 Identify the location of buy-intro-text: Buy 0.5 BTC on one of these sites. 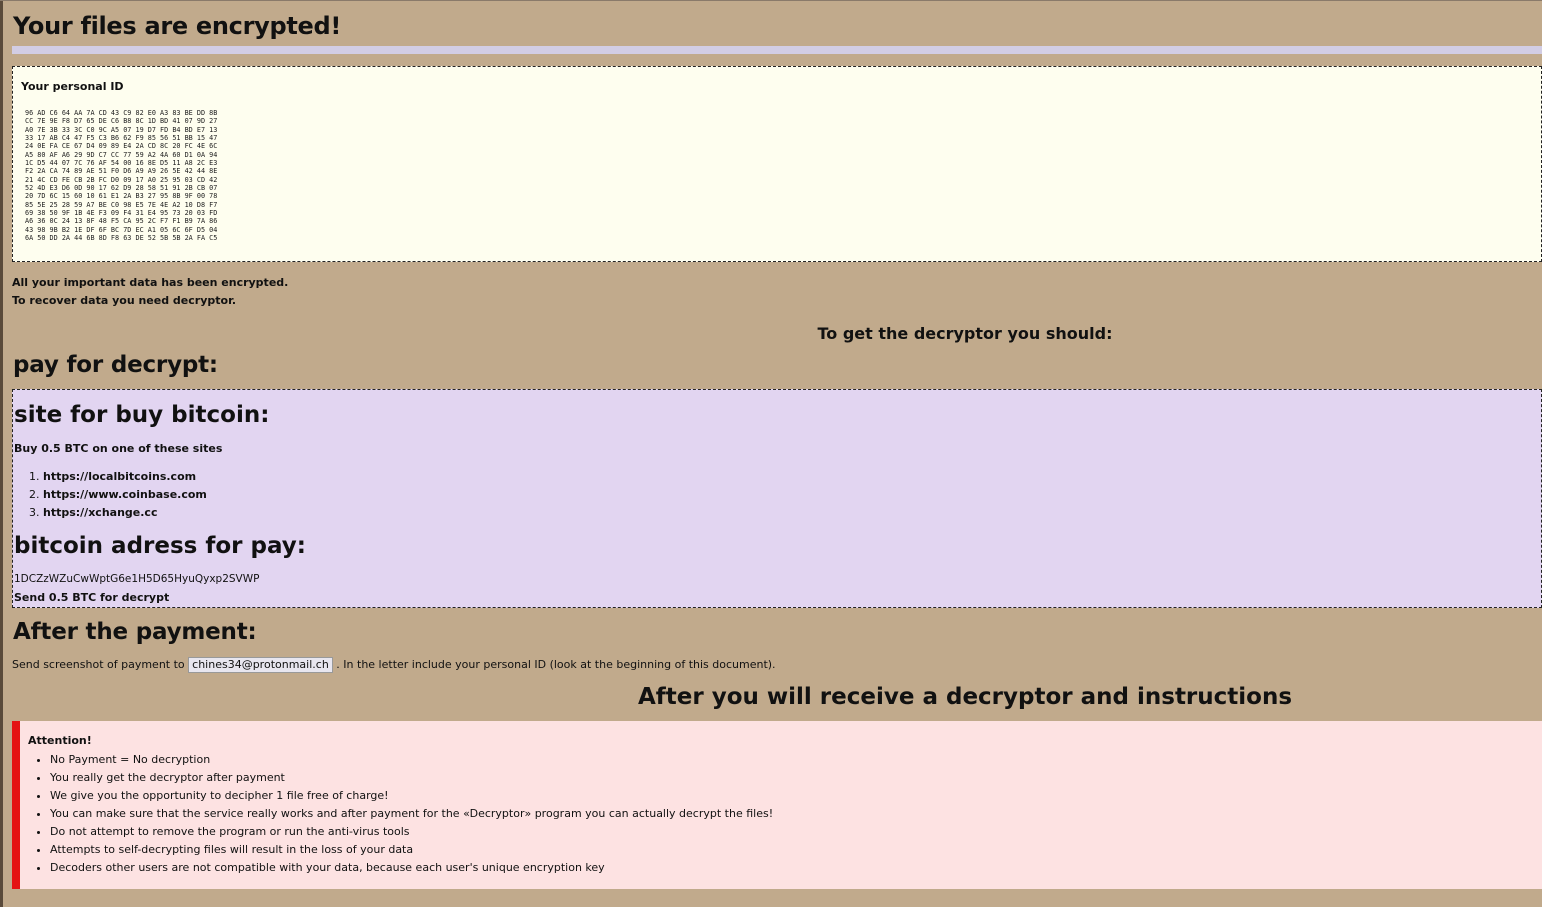
(118, 448).